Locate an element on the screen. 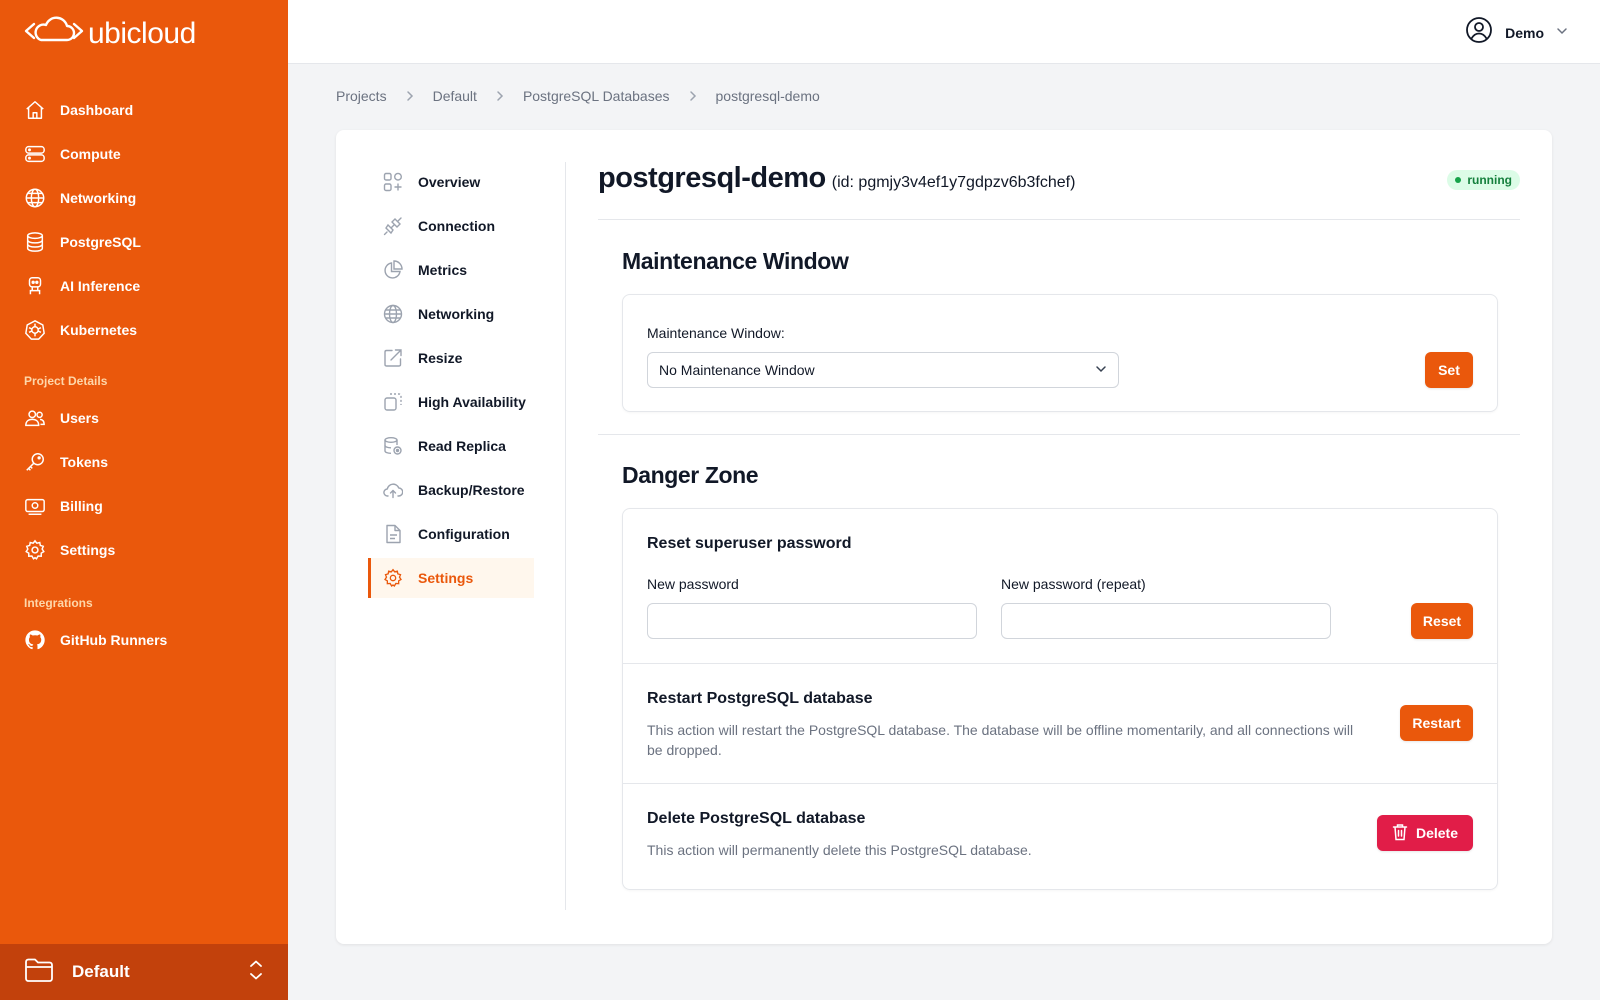 This screenshot has height=1000, width=1600. sidebar-item-billing: Billing is located at coordinates (144, 506).